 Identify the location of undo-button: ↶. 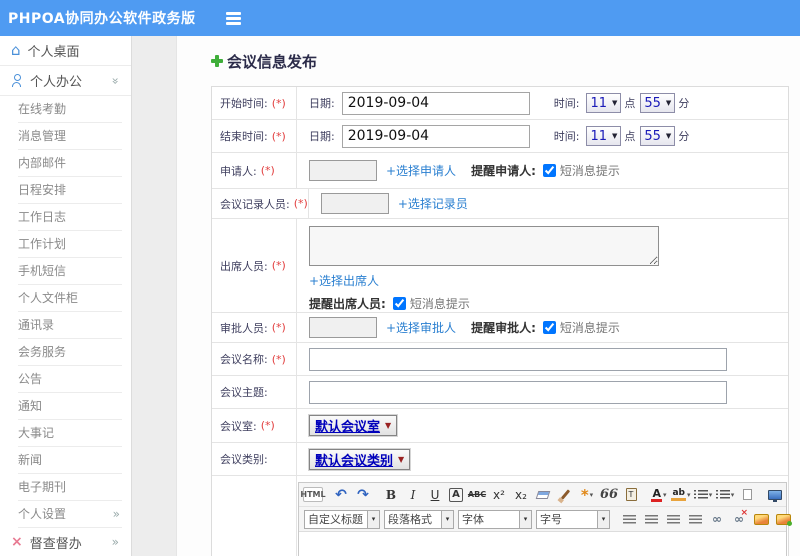
(341, 495).